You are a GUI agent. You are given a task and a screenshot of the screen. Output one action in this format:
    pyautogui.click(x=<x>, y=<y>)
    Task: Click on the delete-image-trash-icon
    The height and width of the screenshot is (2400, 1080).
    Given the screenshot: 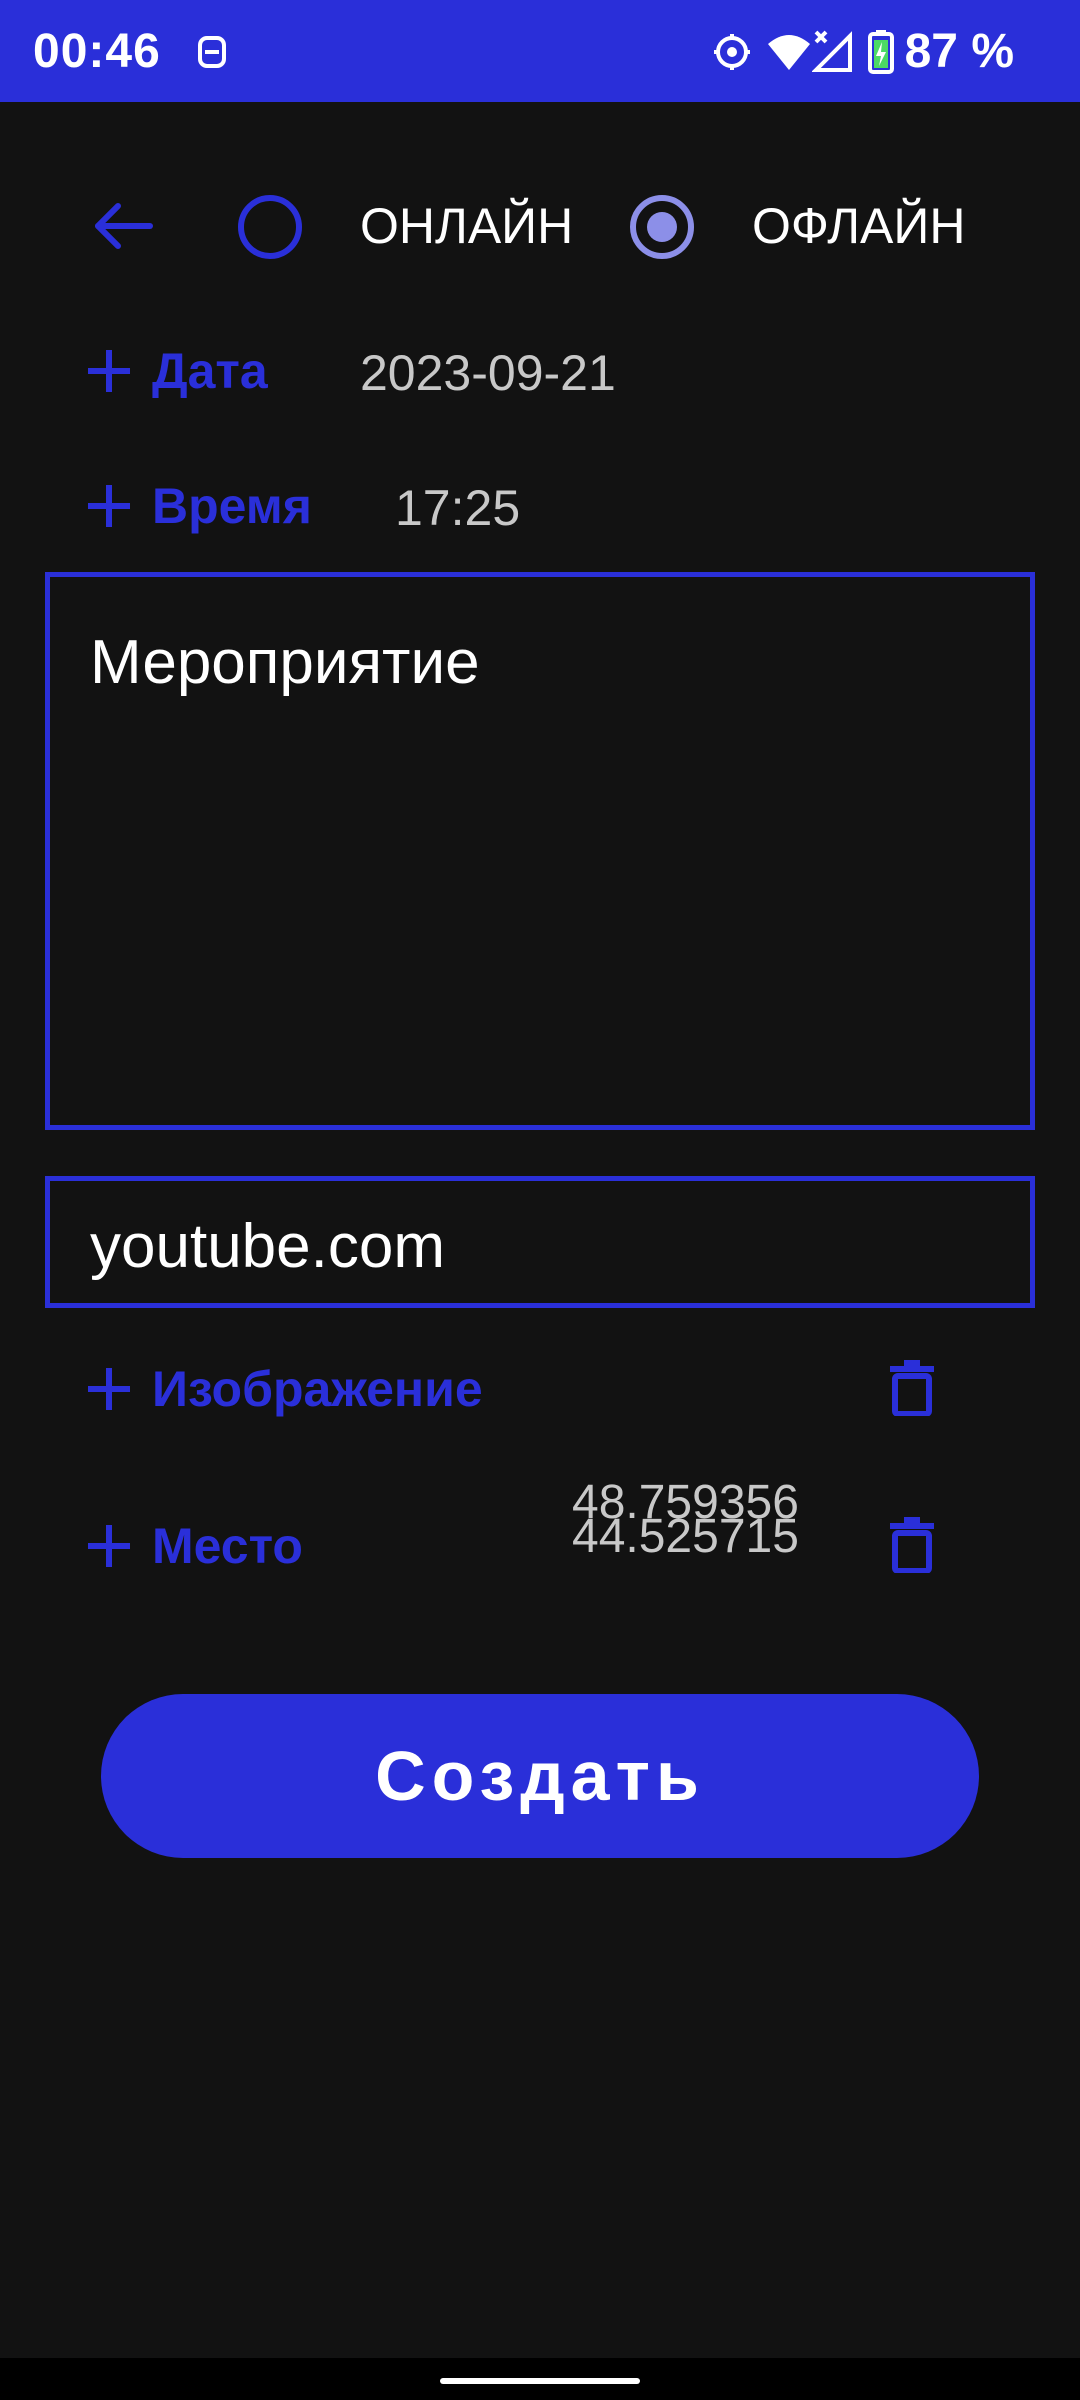 What is the action you would take?
    pyautogui.click(x=912, y=1388)
    